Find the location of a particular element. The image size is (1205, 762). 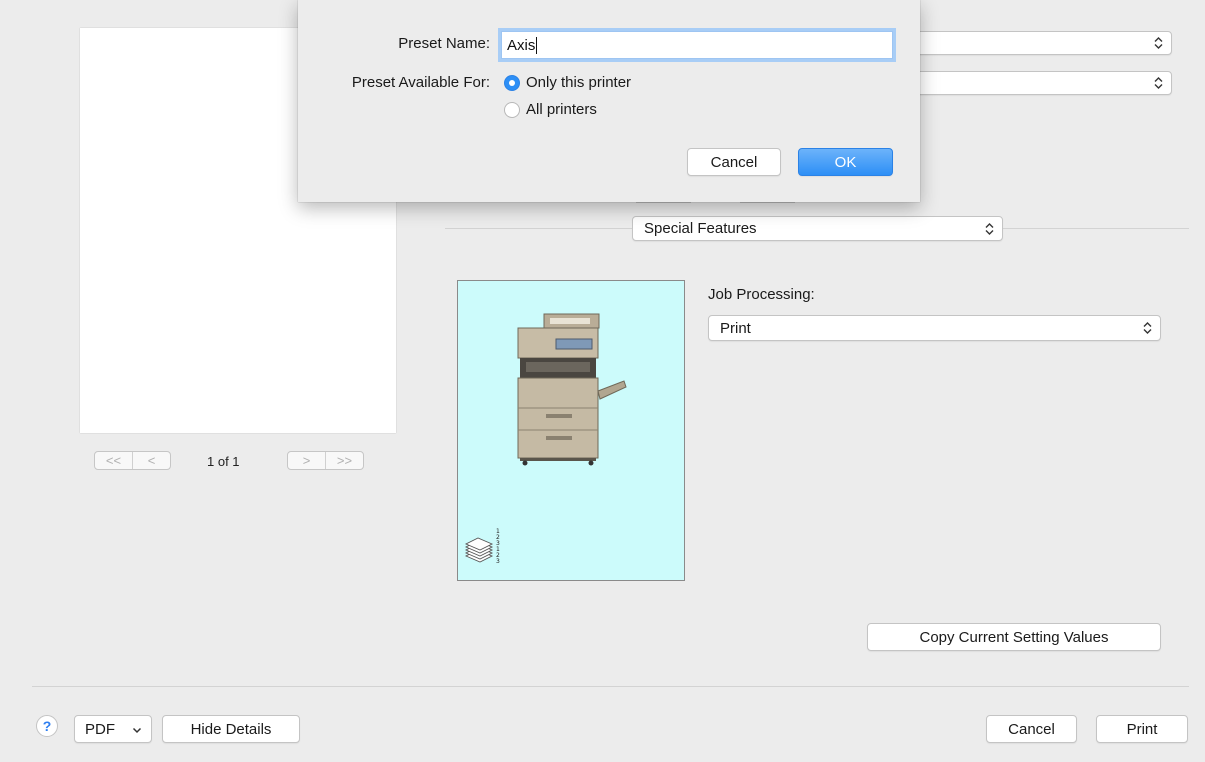

printer-illustration: 123 123 is located at coordinates (571, 430).